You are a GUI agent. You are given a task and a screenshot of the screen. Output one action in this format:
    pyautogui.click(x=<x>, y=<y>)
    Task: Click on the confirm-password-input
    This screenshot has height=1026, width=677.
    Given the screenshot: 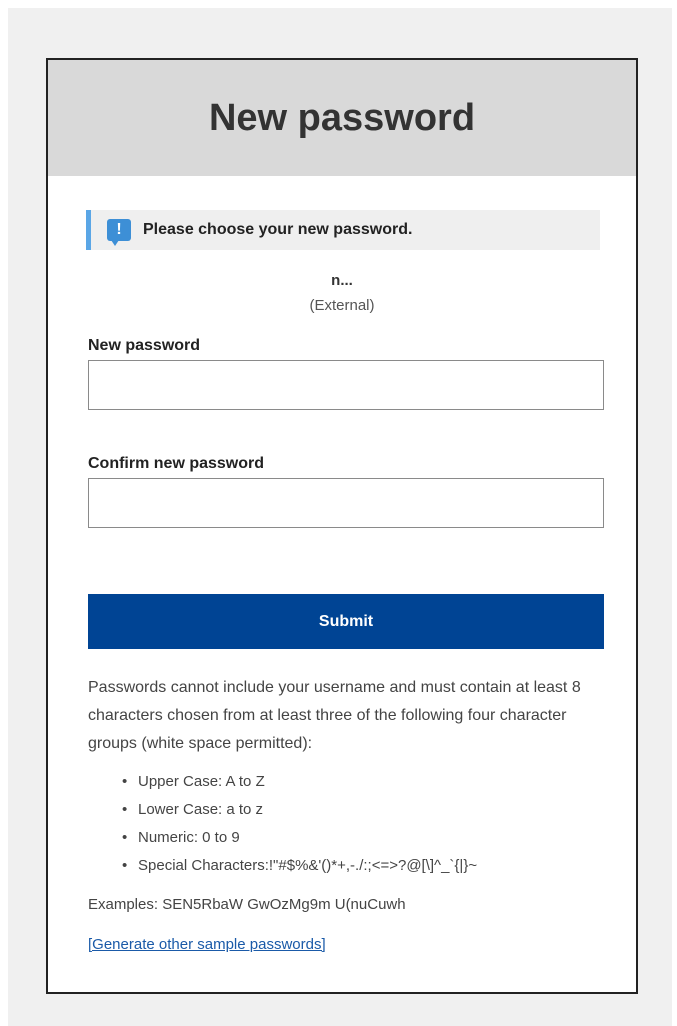 What is the action you would take?
    pyautogui.click(x=346, y=503)
    